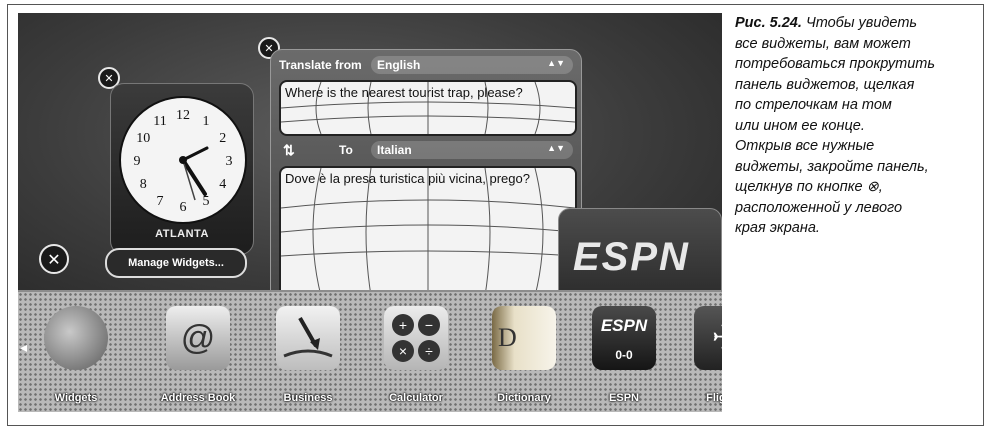 The height and width of the screenshot is (429, 987). I want to click on dock-item-label: Widgets, so click(76, 398).